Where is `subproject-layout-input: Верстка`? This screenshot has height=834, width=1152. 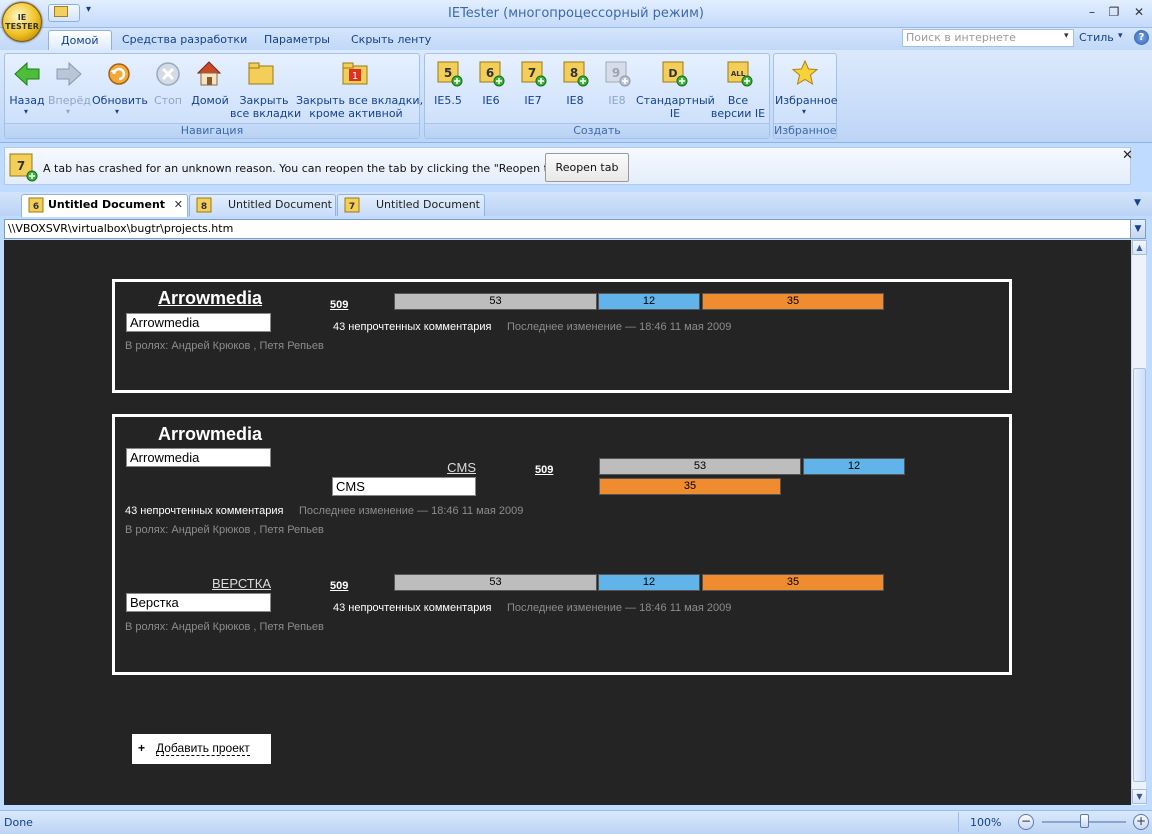
subproject-layout-input: Верстка is located at coordinates (198, 602).